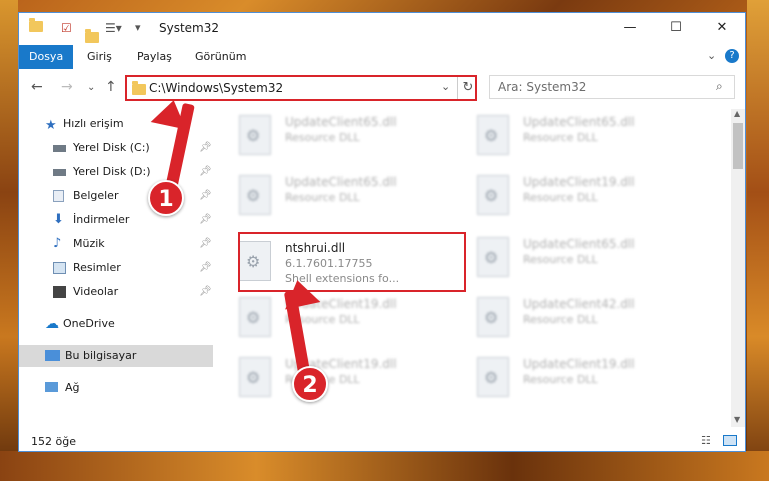  What do you see at coordinates (542, 87) in the screenshot?
I see `search-placeholder: Ara: System32` at bounding box center [542, 87].